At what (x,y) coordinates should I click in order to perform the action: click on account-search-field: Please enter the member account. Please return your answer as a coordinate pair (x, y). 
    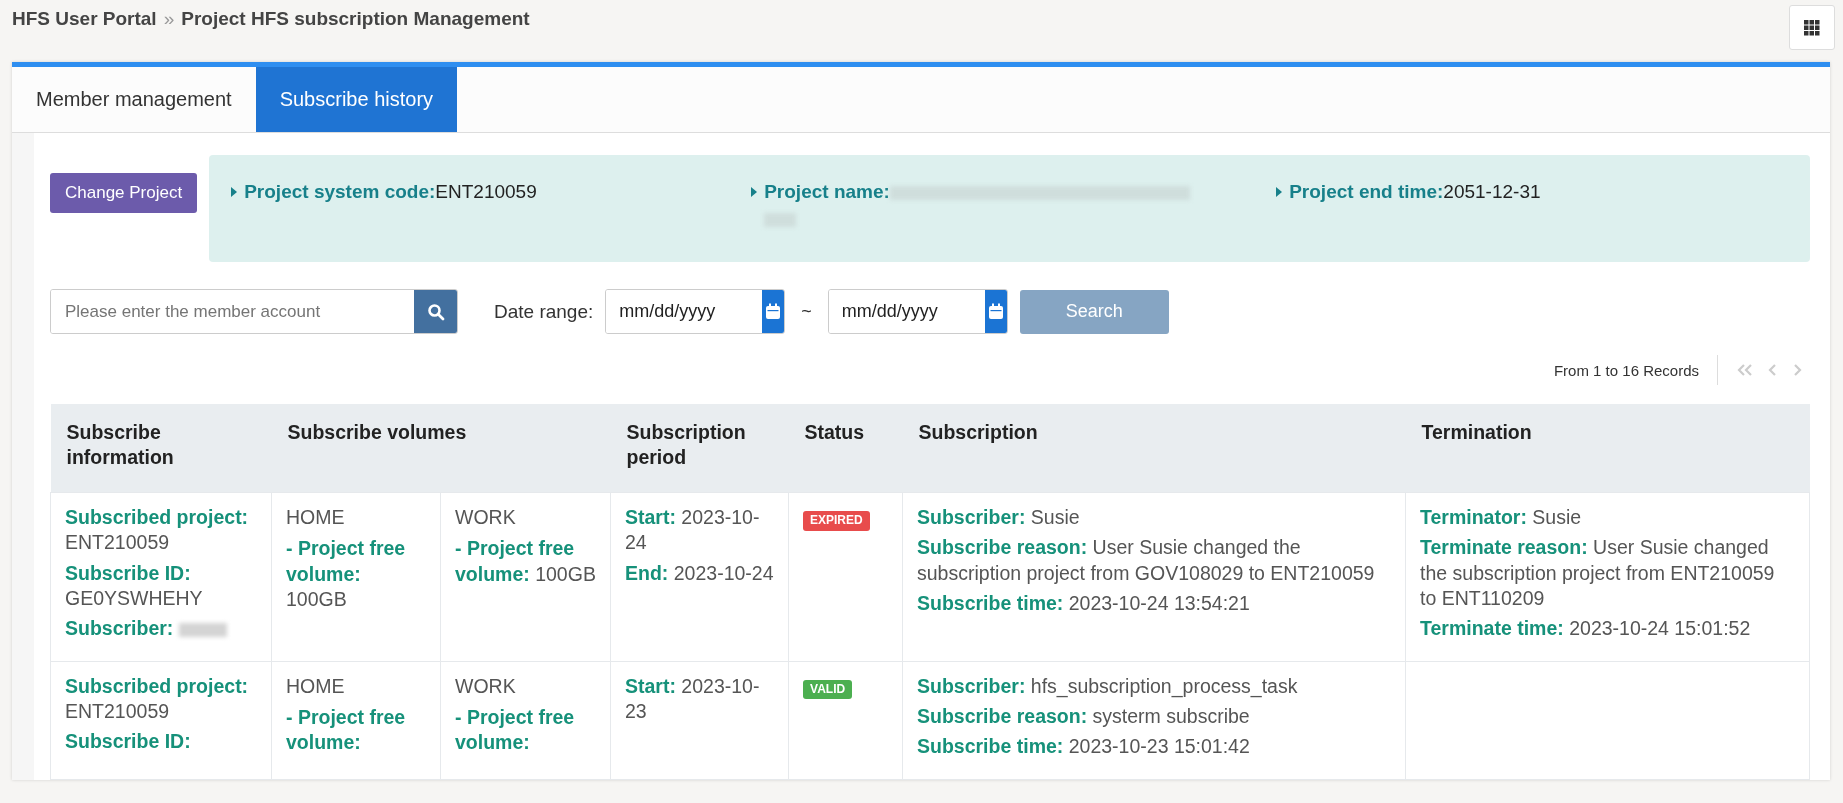
    Looking at the image, I should click on (254, 311).